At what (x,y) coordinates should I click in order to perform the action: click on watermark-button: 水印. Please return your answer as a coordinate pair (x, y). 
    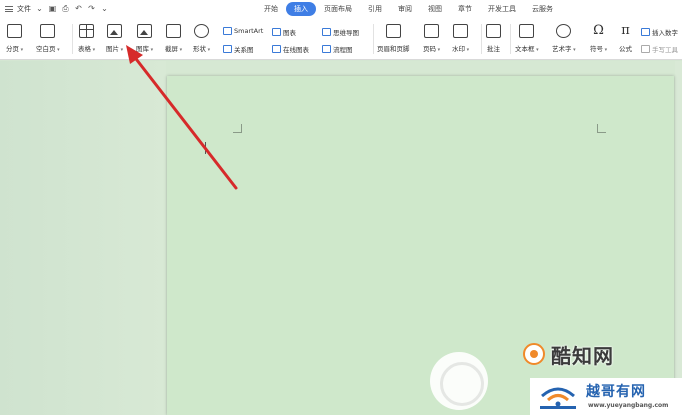
    Looking at the image, I should click on (460, 35).